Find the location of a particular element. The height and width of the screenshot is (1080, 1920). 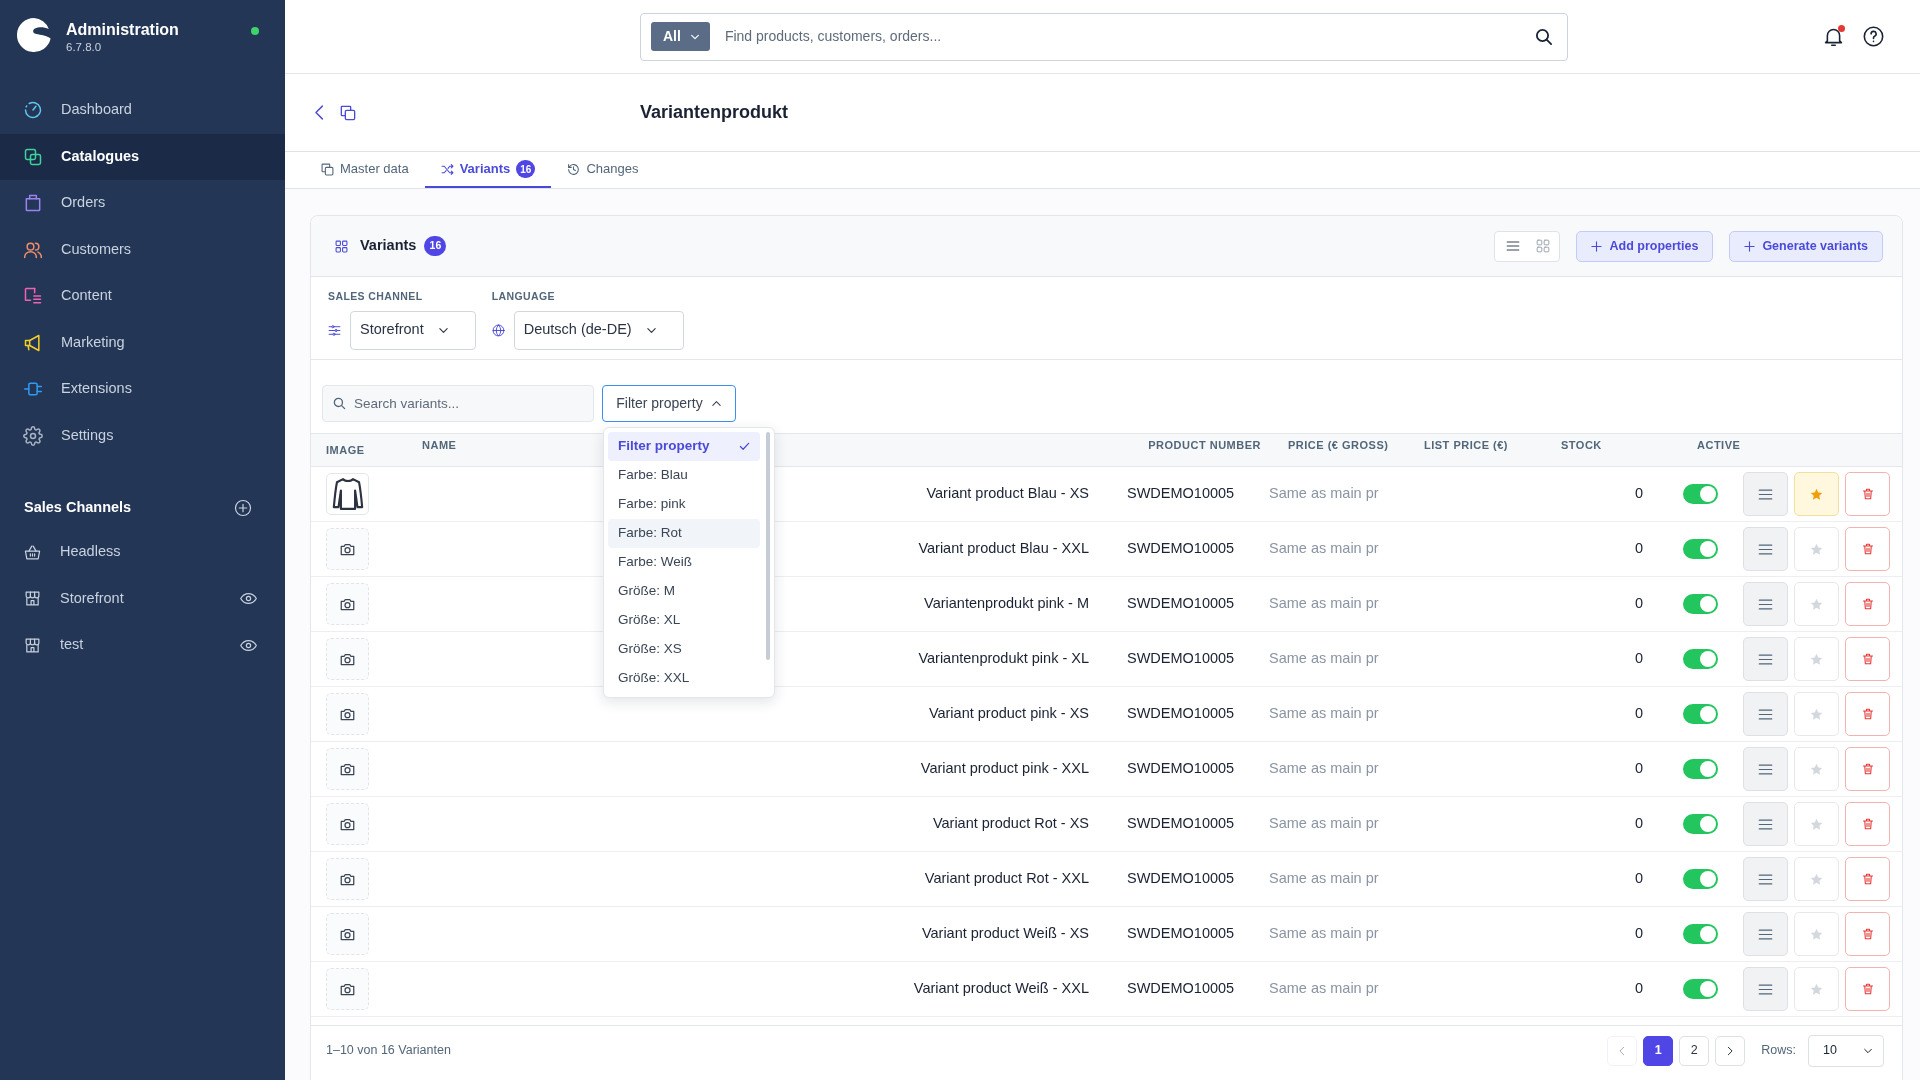

nav-item: Dashboard is located at coordinates (142, 110).